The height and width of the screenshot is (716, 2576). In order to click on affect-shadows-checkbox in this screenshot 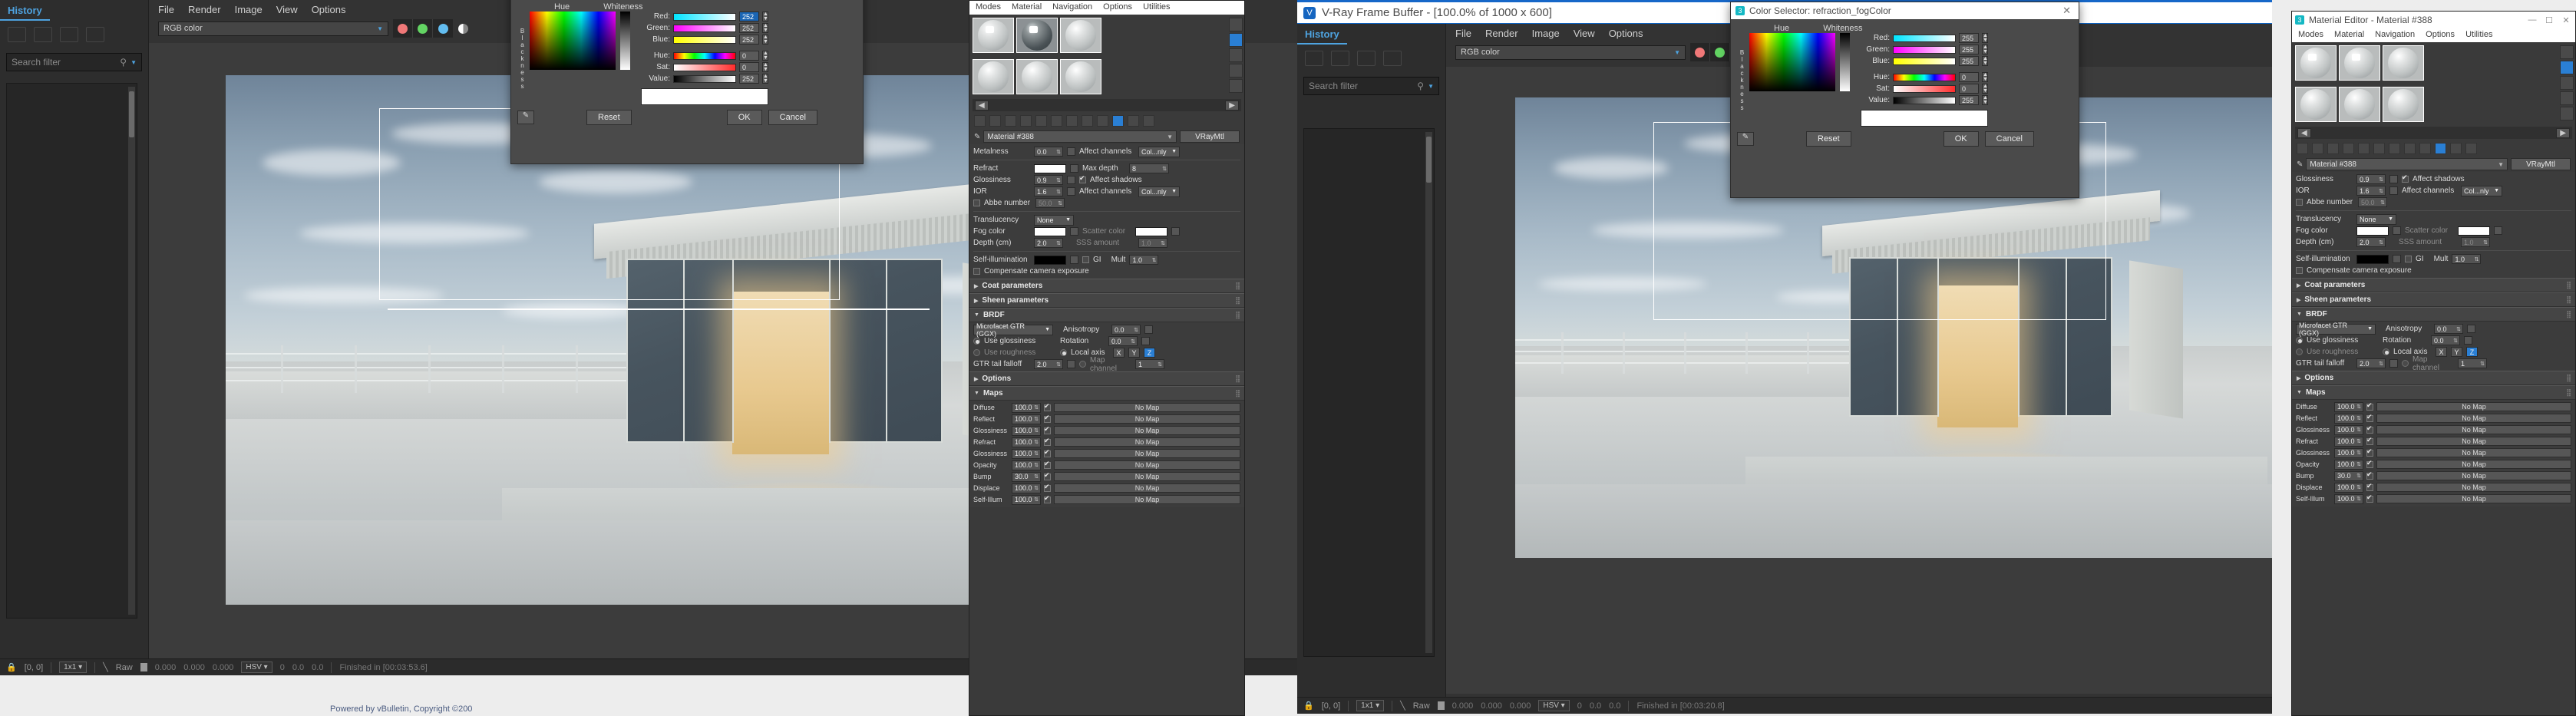, I will do `click(1082, 179)`.